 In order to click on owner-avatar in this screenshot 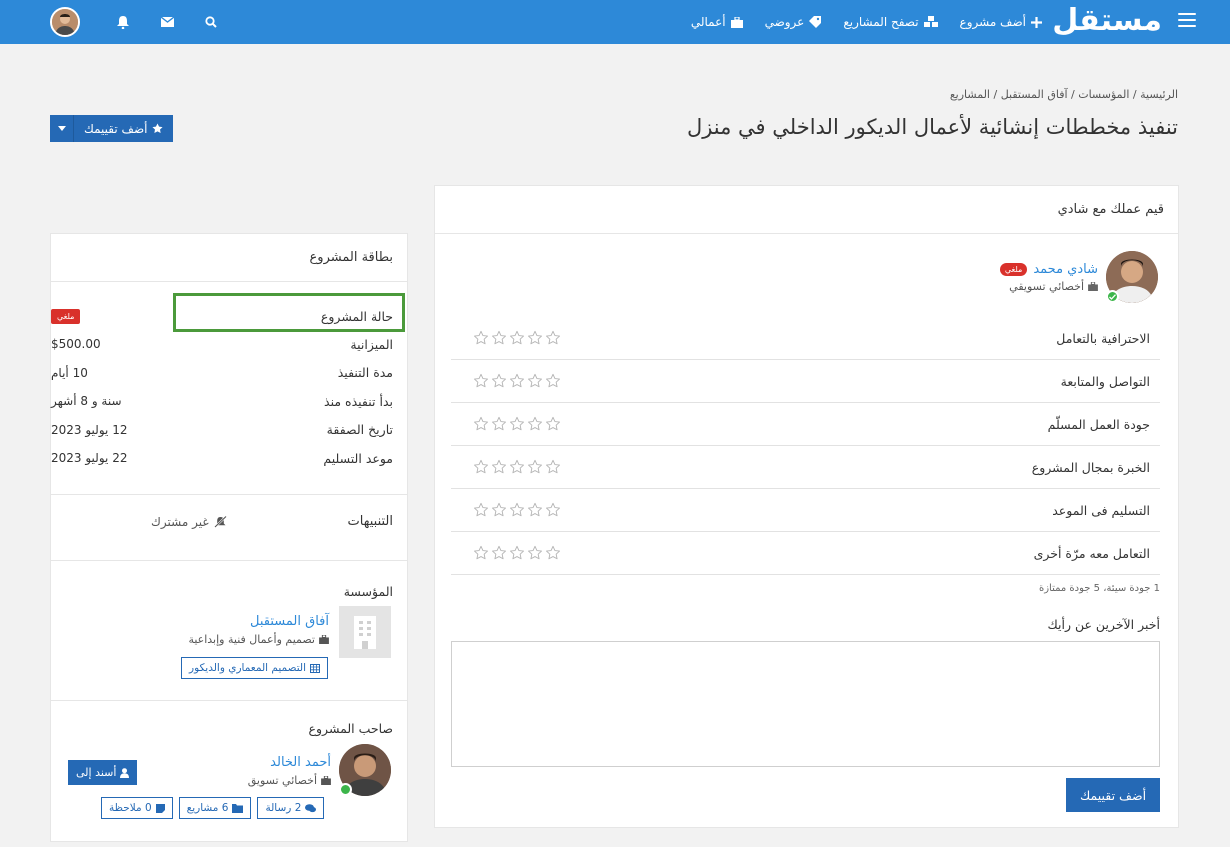, I will do `click(365, 770)`.